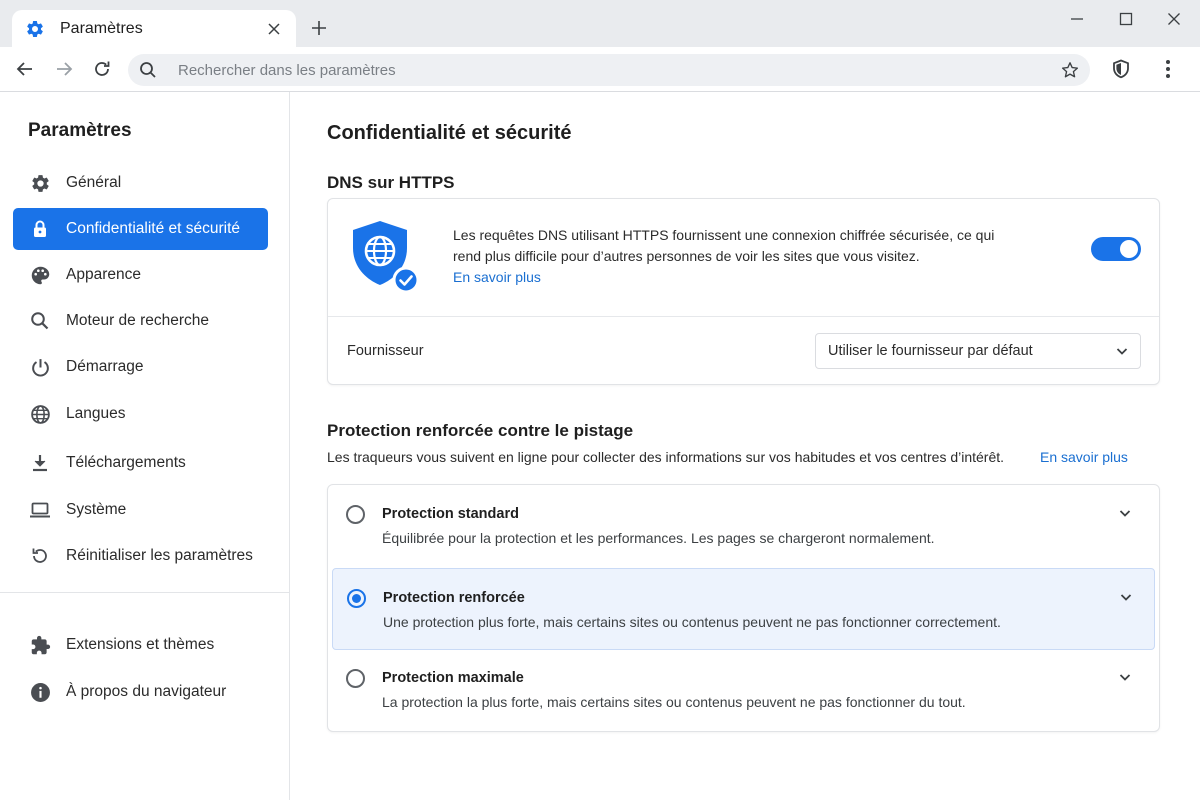 This screenshot has width=1200, height=800. Describe the element at coordinates (1121, 69) in the screenshot. I see `shield-icon` at that location.